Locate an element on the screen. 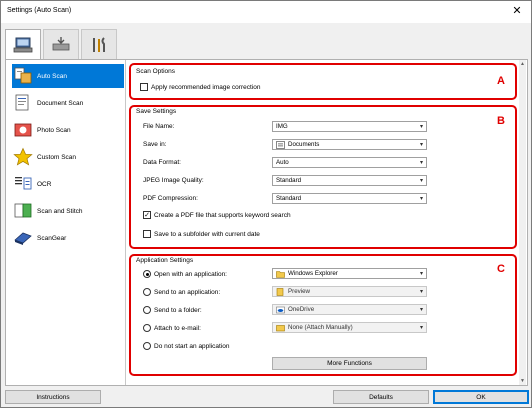 This screenshot has height=408, width=532. checkmark-icon: ✓ is located at coordinates (147, 215).